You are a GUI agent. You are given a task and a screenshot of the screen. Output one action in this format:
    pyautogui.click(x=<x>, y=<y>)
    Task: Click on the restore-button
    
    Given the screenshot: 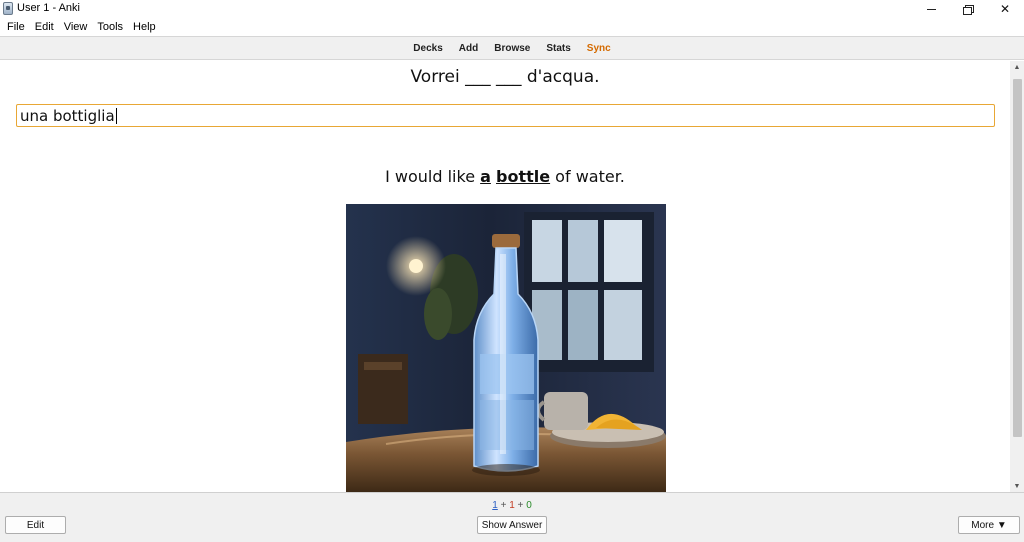 What is the action you would take?
    pyautogui.click(x=967, y=9)
    